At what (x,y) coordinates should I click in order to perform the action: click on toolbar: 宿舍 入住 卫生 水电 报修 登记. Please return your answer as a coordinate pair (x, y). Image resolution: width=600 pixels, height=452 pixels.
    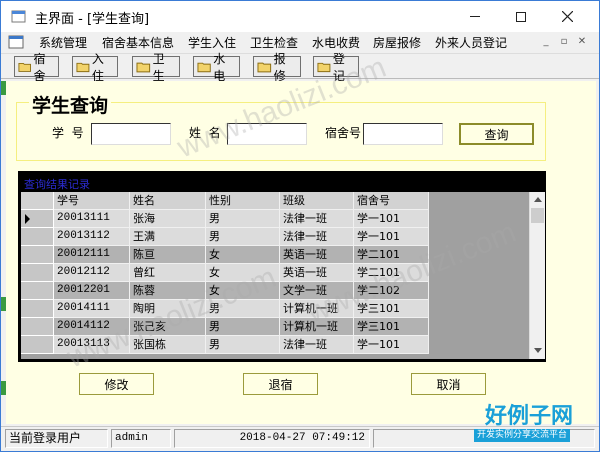
    Looking at the image, I should click on (300, 67).